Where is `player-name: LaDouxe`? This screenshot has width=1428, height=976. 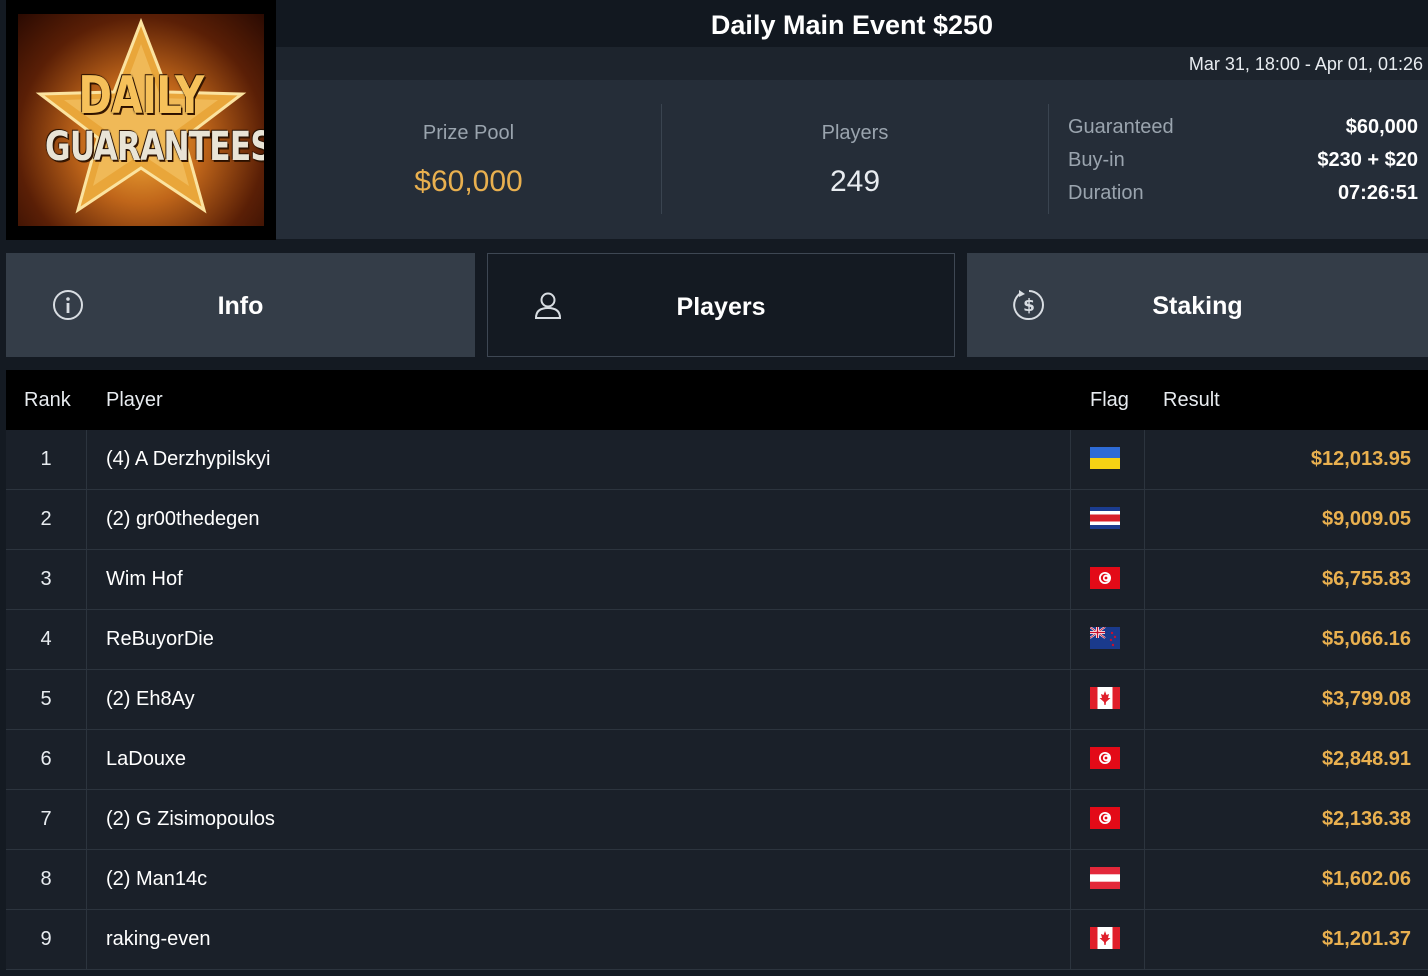
player-name: LaDouxe is located at coordinates (146, 759).